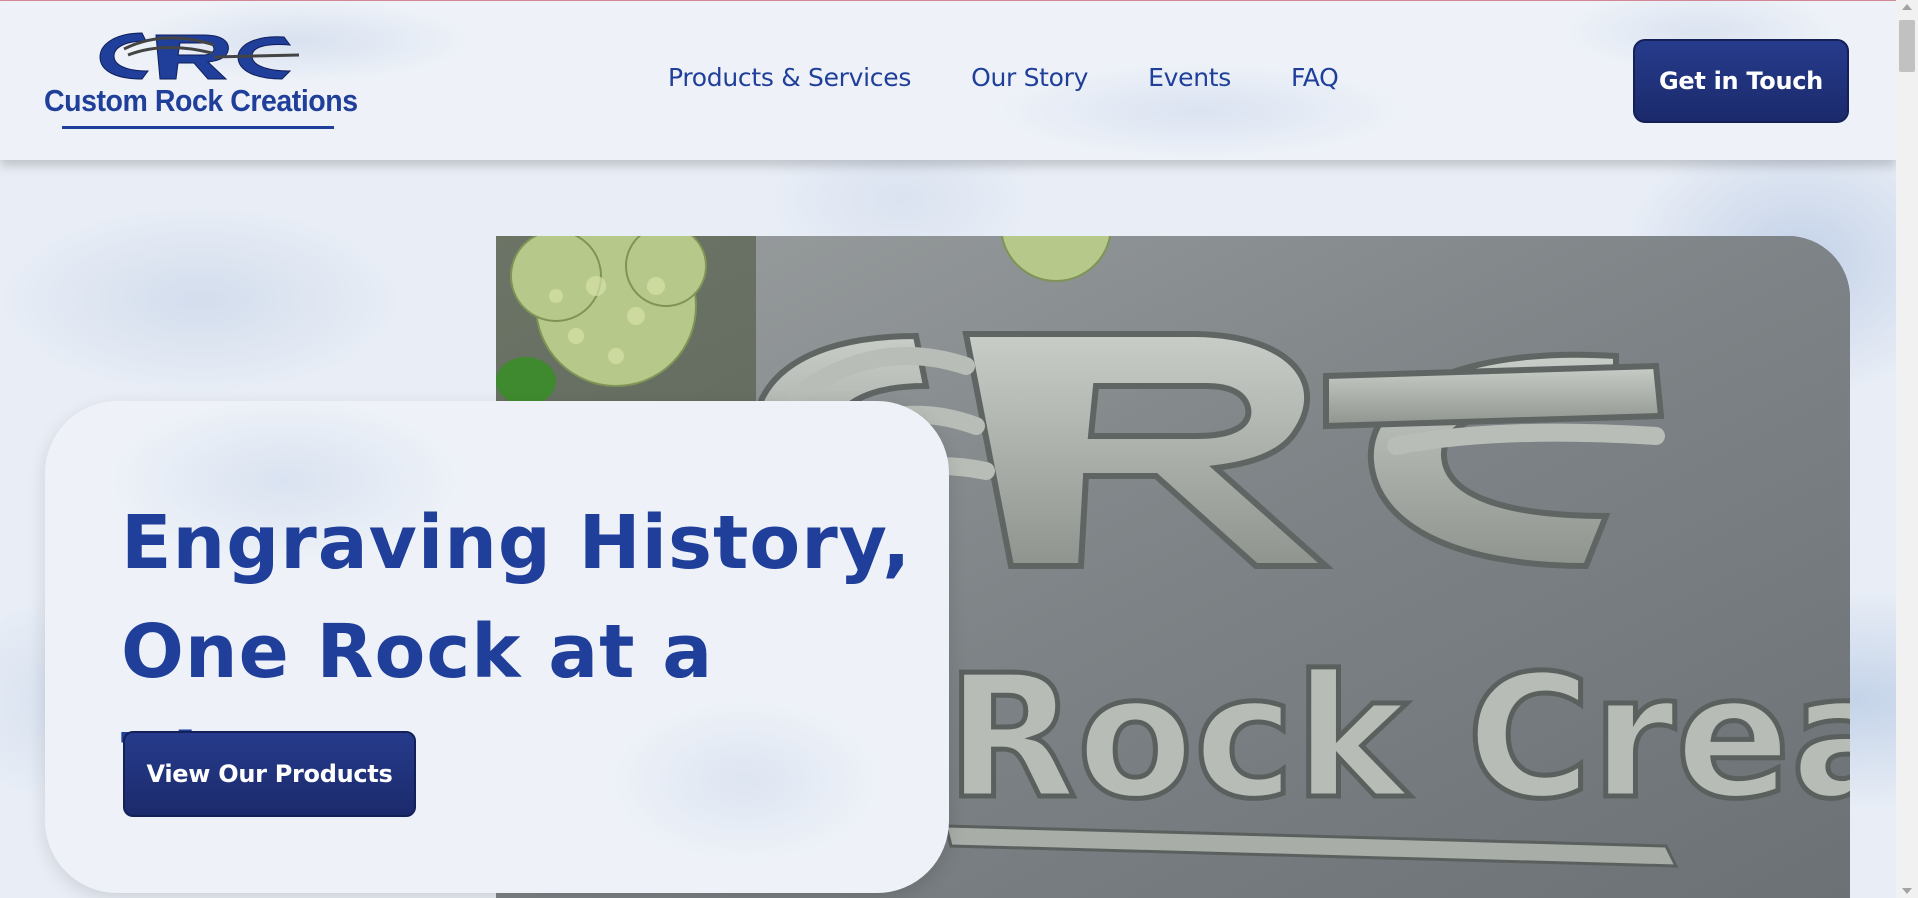  What do you see at coordinates (199, 56) in the screenshot?
I see `crc-logo-mark-icon` at bounding box center [199, 56].